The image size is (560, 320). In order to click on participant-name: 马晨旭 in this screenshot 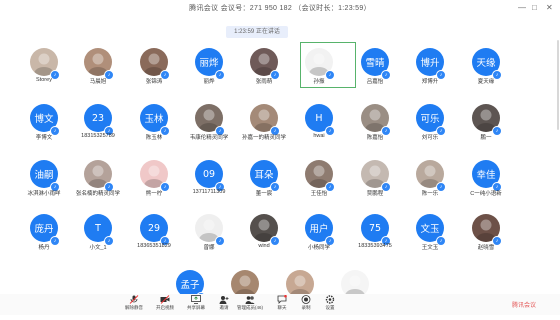, I will do `click(98, 82)`.